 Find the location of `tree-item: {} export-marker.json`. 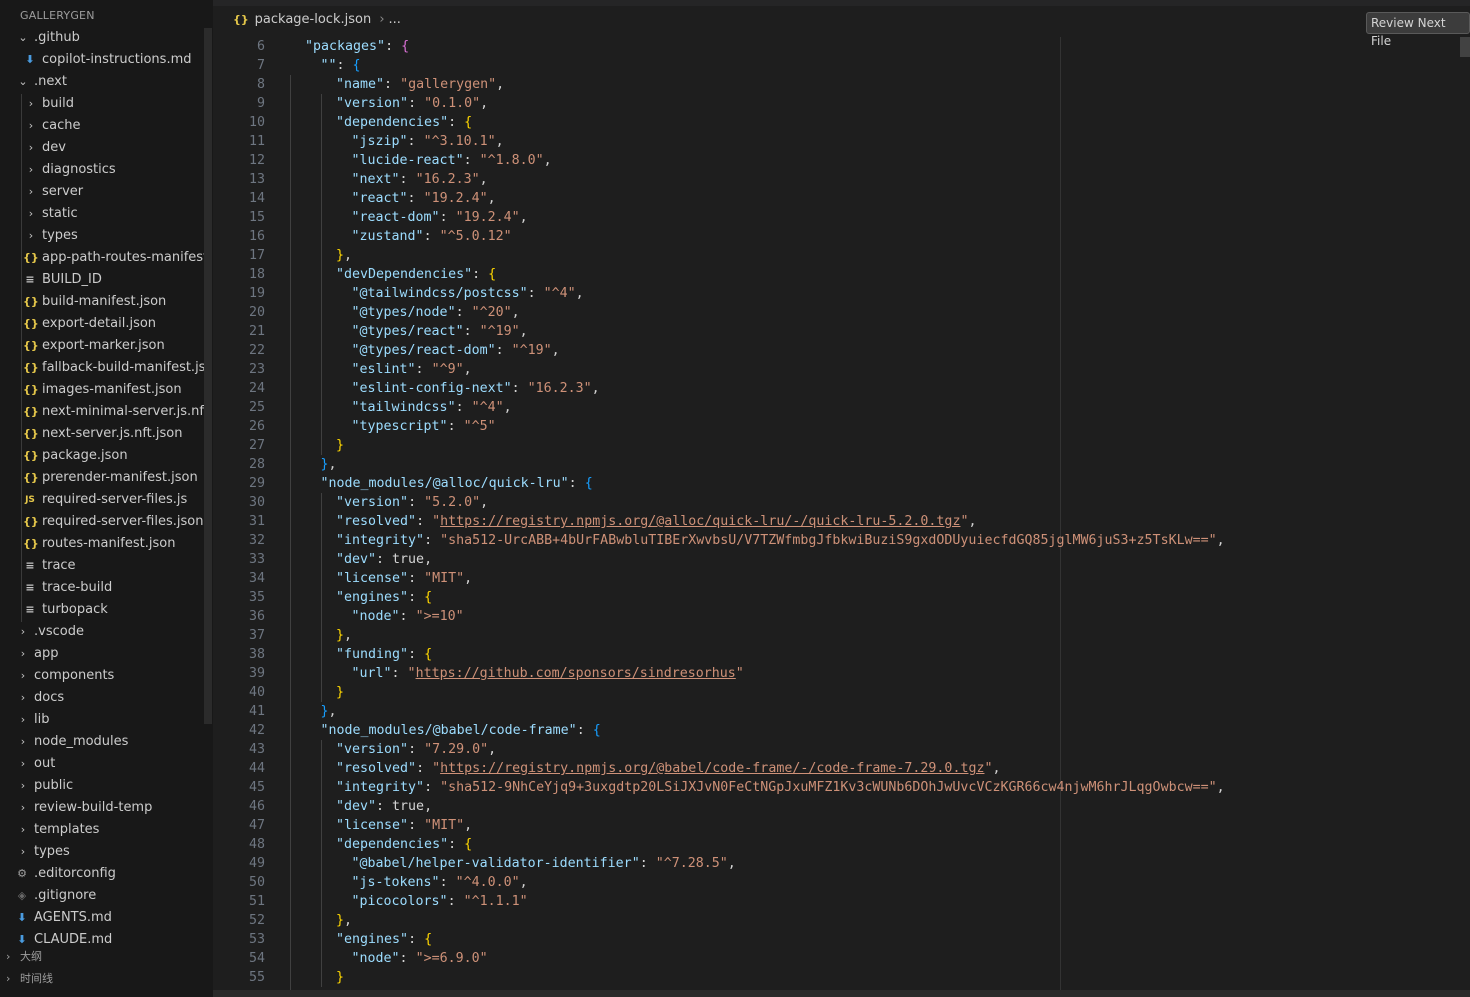

tree-item: {} export-marker.json is located at coordinates (103, 346).